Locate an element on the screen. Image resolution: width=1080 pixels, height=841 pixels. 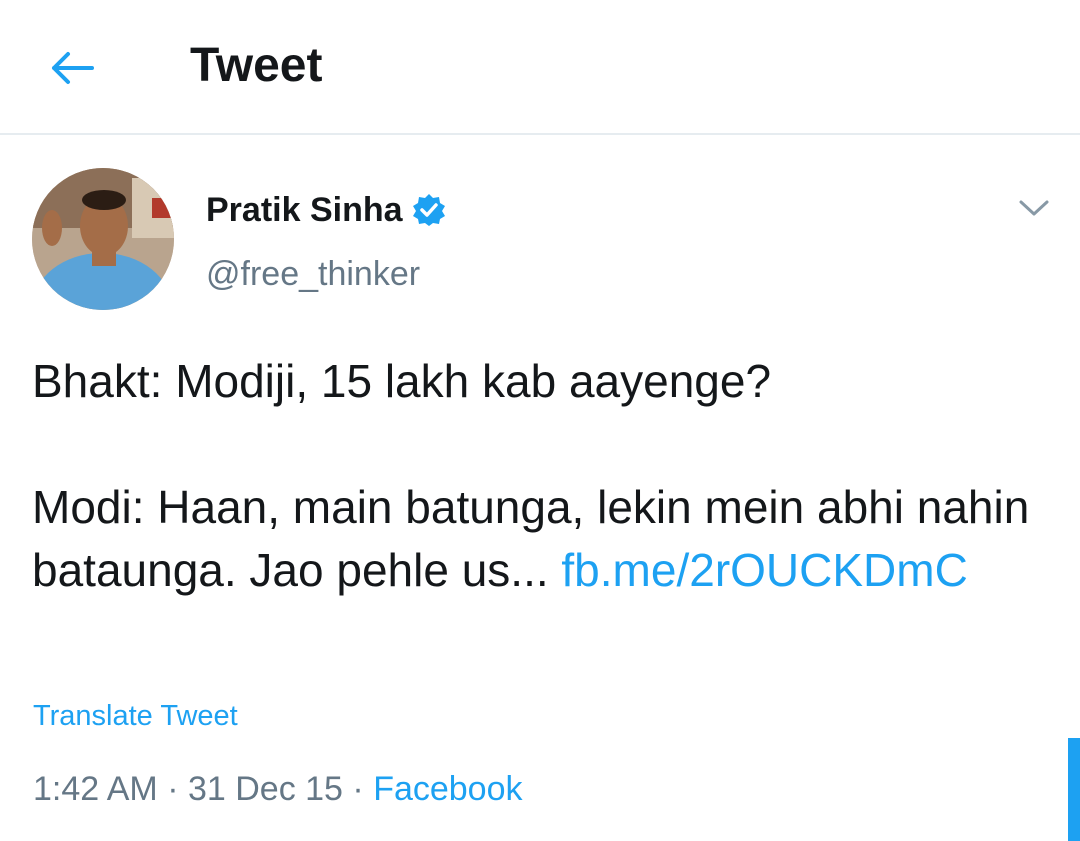
scrollbar is located at coordinates (1074, 789).